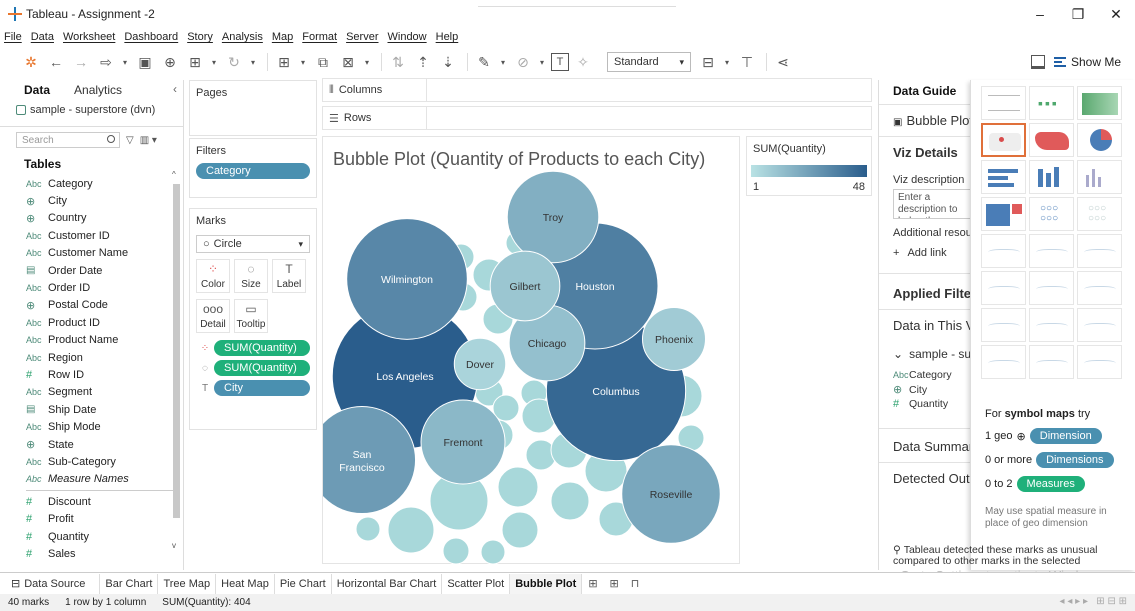 Image resolution: width=1135 pixels, height=611 pixels. I want to click on view-options-icon: ▥ ▾, so click(148, 140).